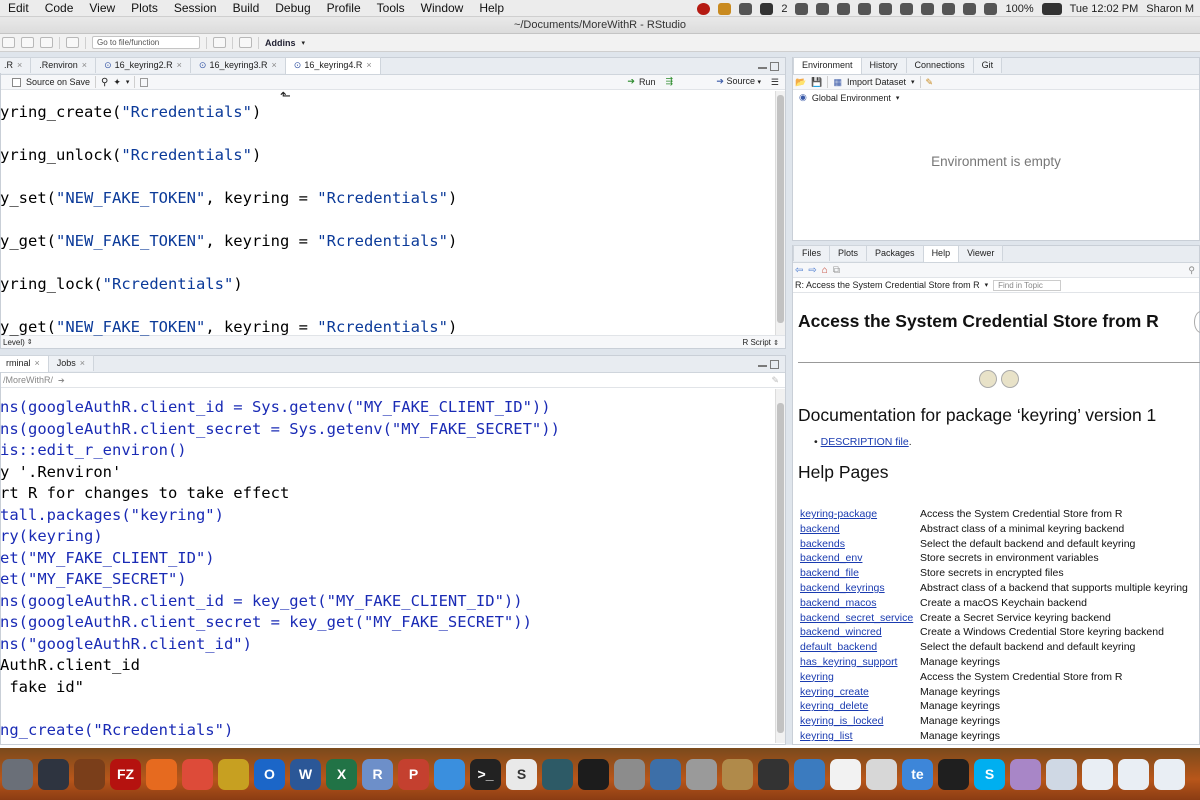 This screenshot has width=1200, height=800. Describe the element at coordinates (143, 65) in the screenshot. I see `tab-16-keyring2-r: ⊙ 16_keyring2.R ×` at that location.